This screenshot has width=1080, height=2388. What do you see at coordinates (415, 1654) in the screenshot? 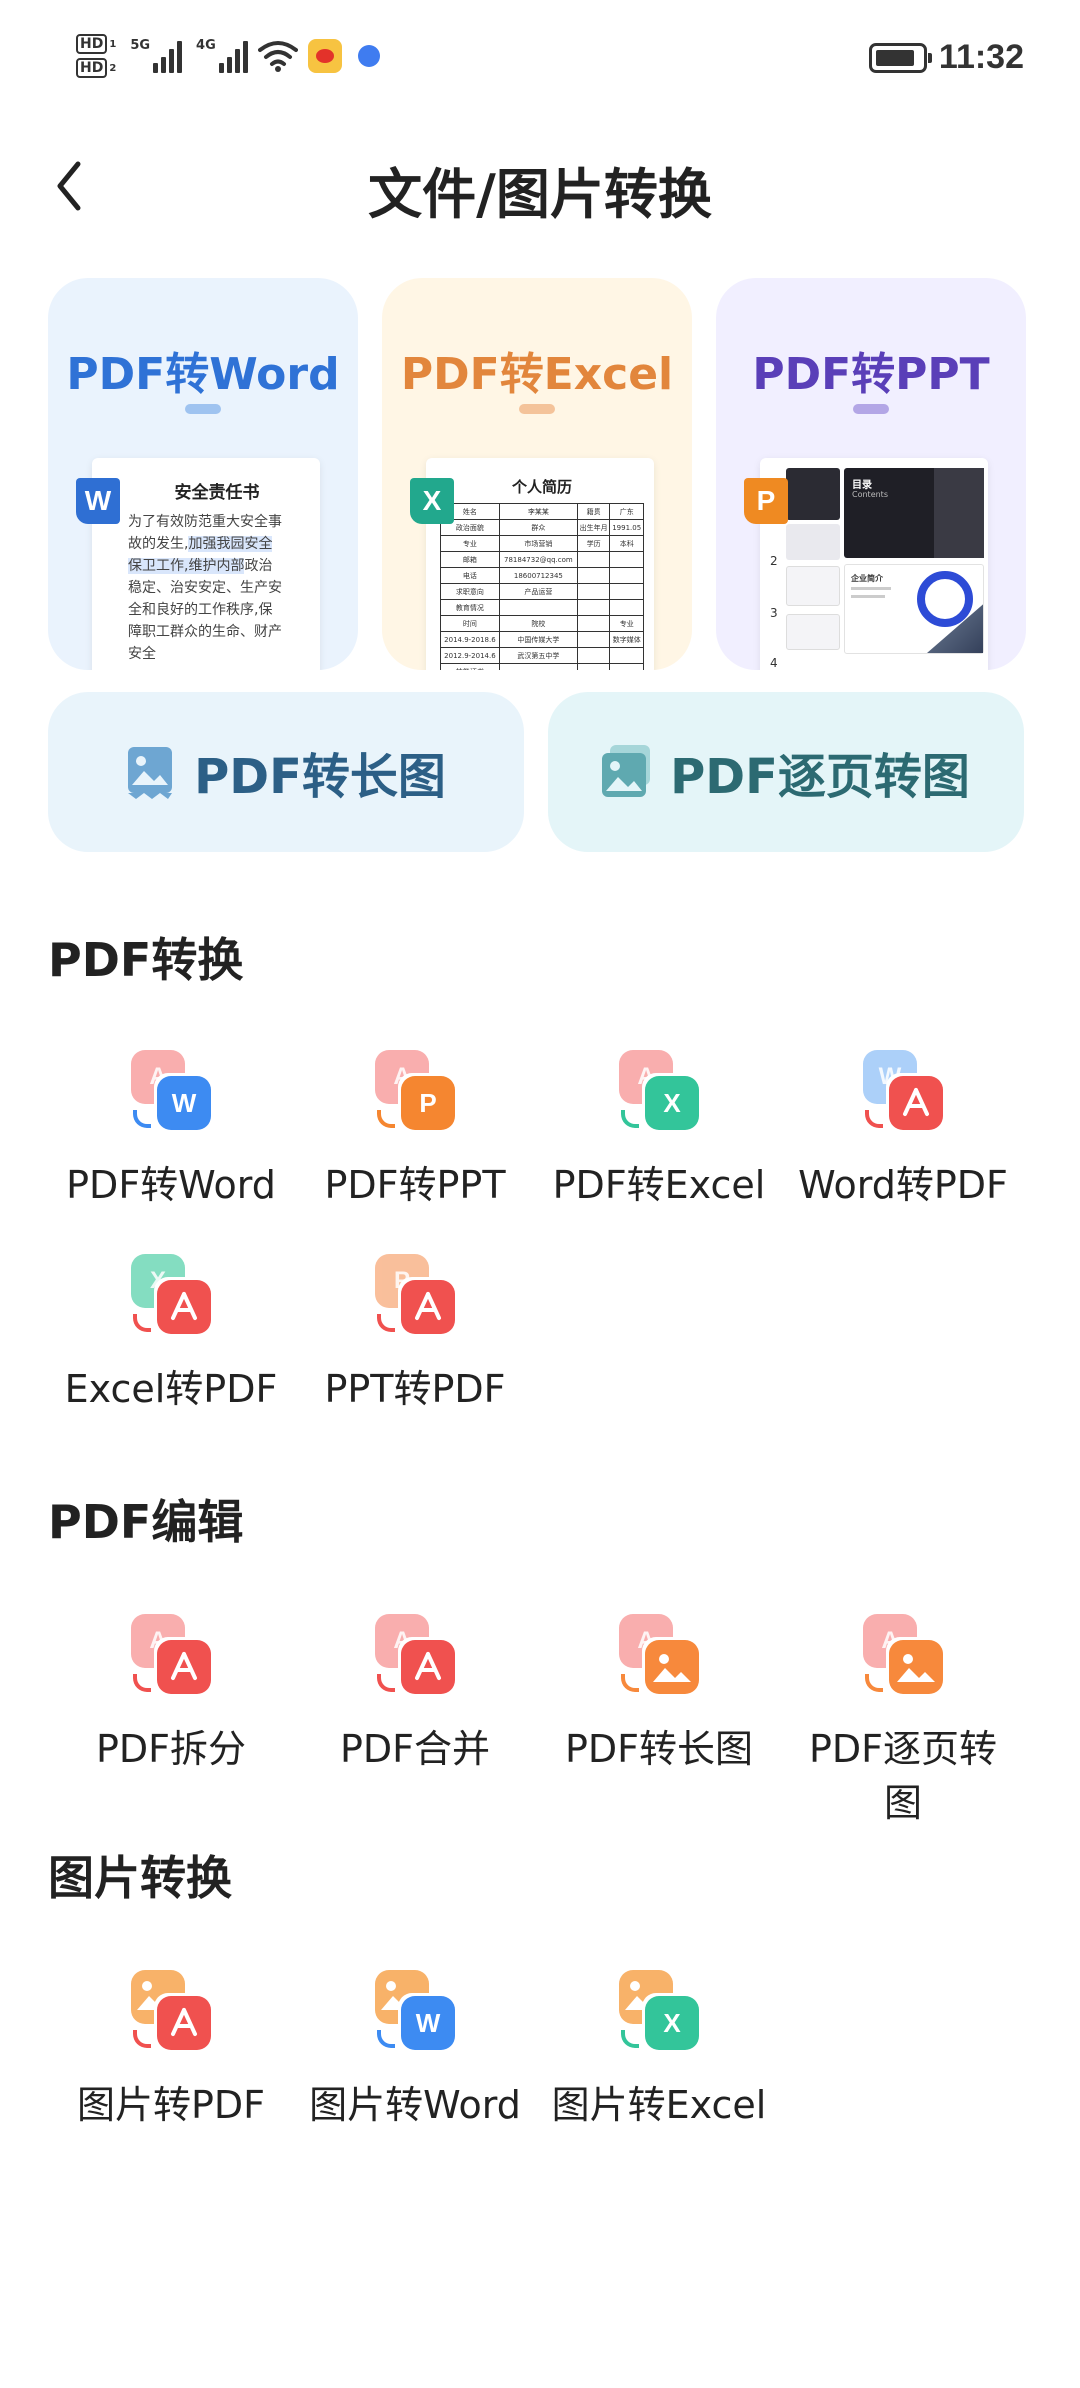
I see `pdf-merge-icon: A` at bounding box center [415, 1654].